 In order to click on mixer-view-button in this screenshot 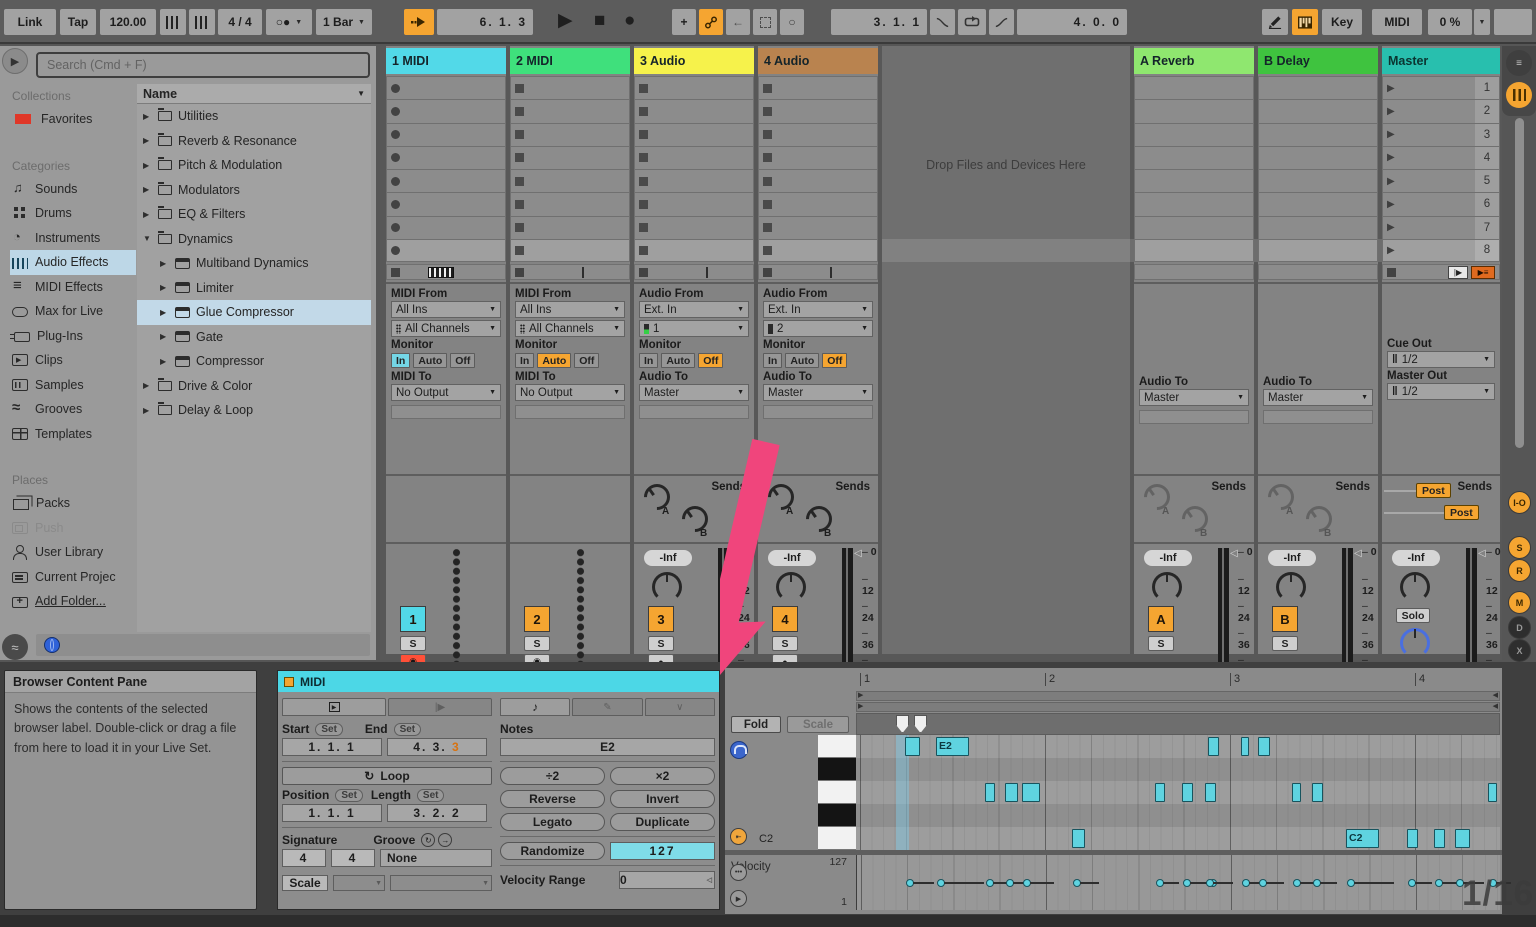, I will do `click(1519, 95)`.